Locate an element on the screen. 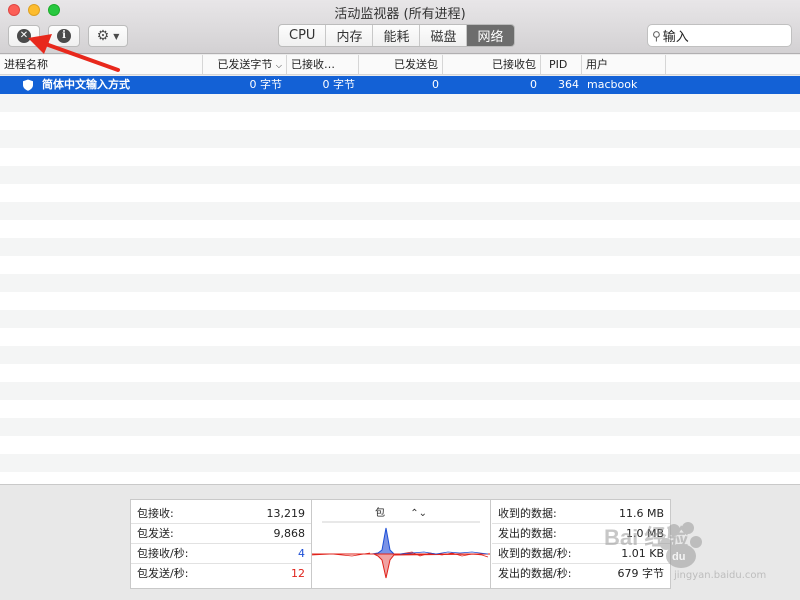  table-header: 进程名称 已发送字节 ⌵ 已接收… 已发送包 已接收包 PID 用户 is located at coordinates (400, 65).